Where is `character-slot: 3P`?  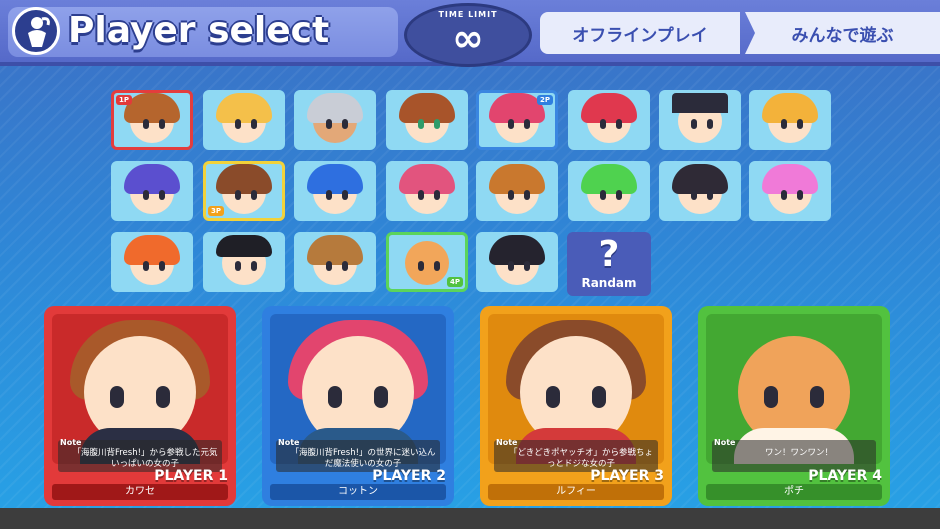
character-slot: 3P is located at coordinates (244, 191).